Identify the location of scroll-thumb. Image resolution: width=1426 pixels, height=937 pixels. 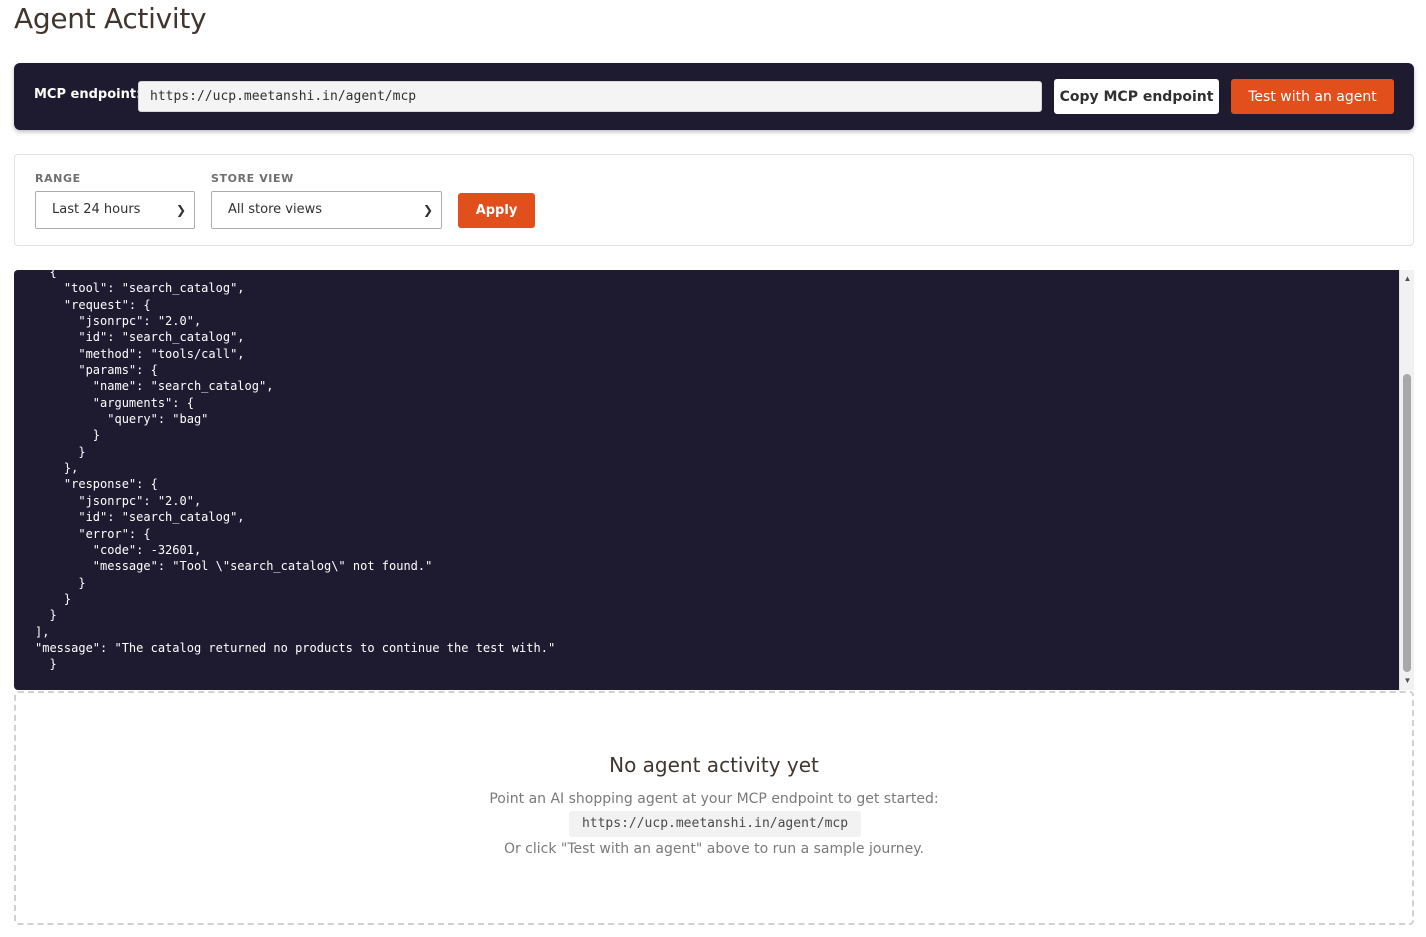
(1407, 523).